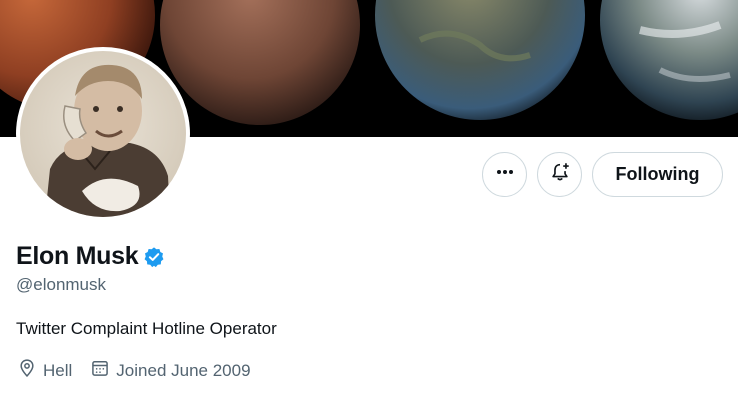 Image resolution: width=738 pixels, height=393 pixels. Describe the element at coordinates (77, 256) in the screenshot. I see `display-name: Elon Musk` at that location.